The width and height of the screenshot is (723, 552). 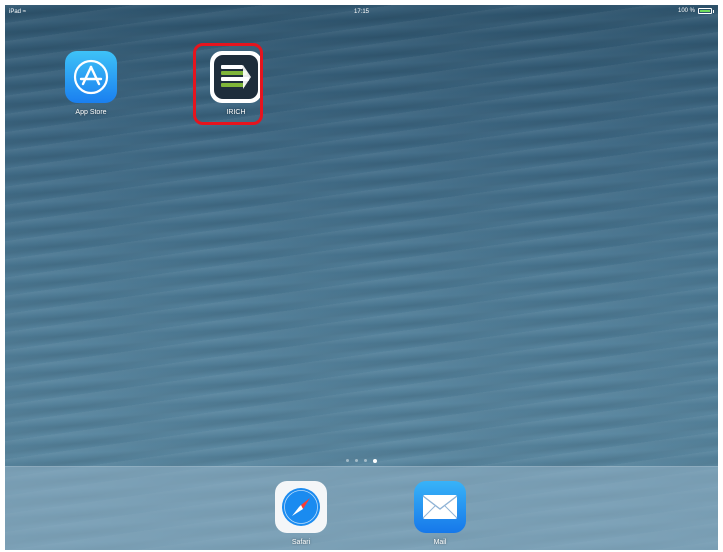 I want to click on safari-icon, so click(x=301, y=507).